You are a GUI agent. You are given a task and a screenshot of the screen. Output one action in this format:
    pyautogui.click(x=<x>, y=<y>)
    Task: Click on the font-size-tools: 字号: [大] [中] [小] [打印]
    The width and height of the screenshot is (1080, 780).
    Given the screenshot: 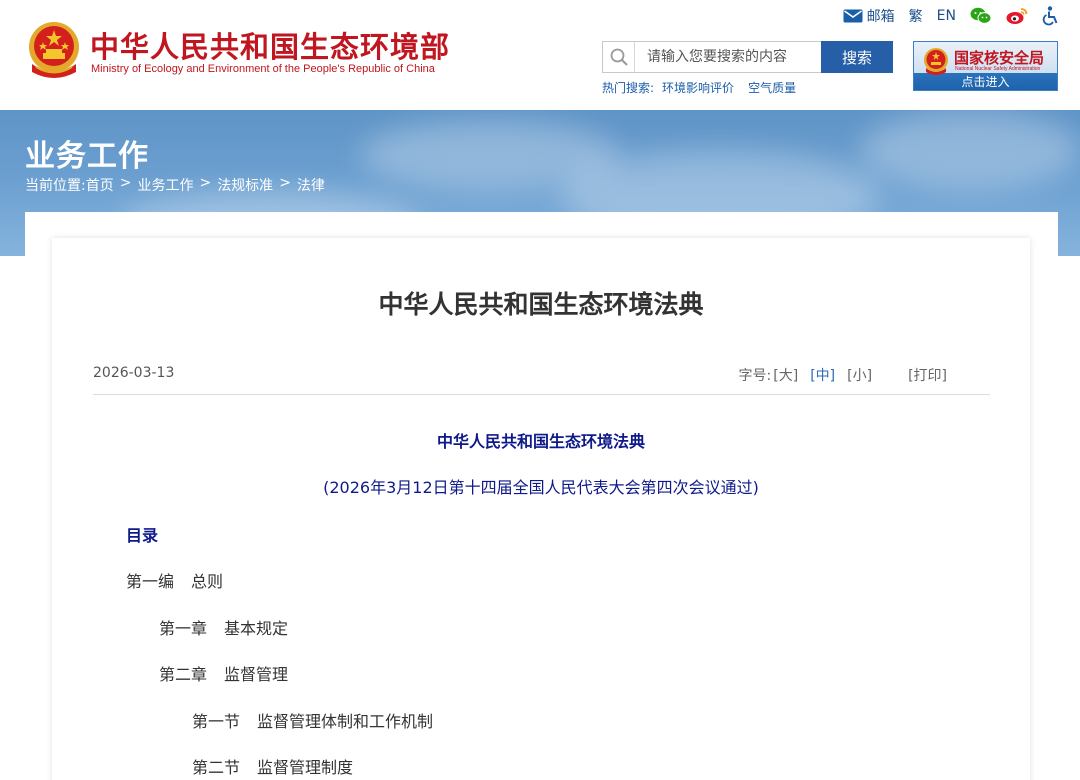 What is the action you would take?
    pyautogui.click(x=843, y=375)
    